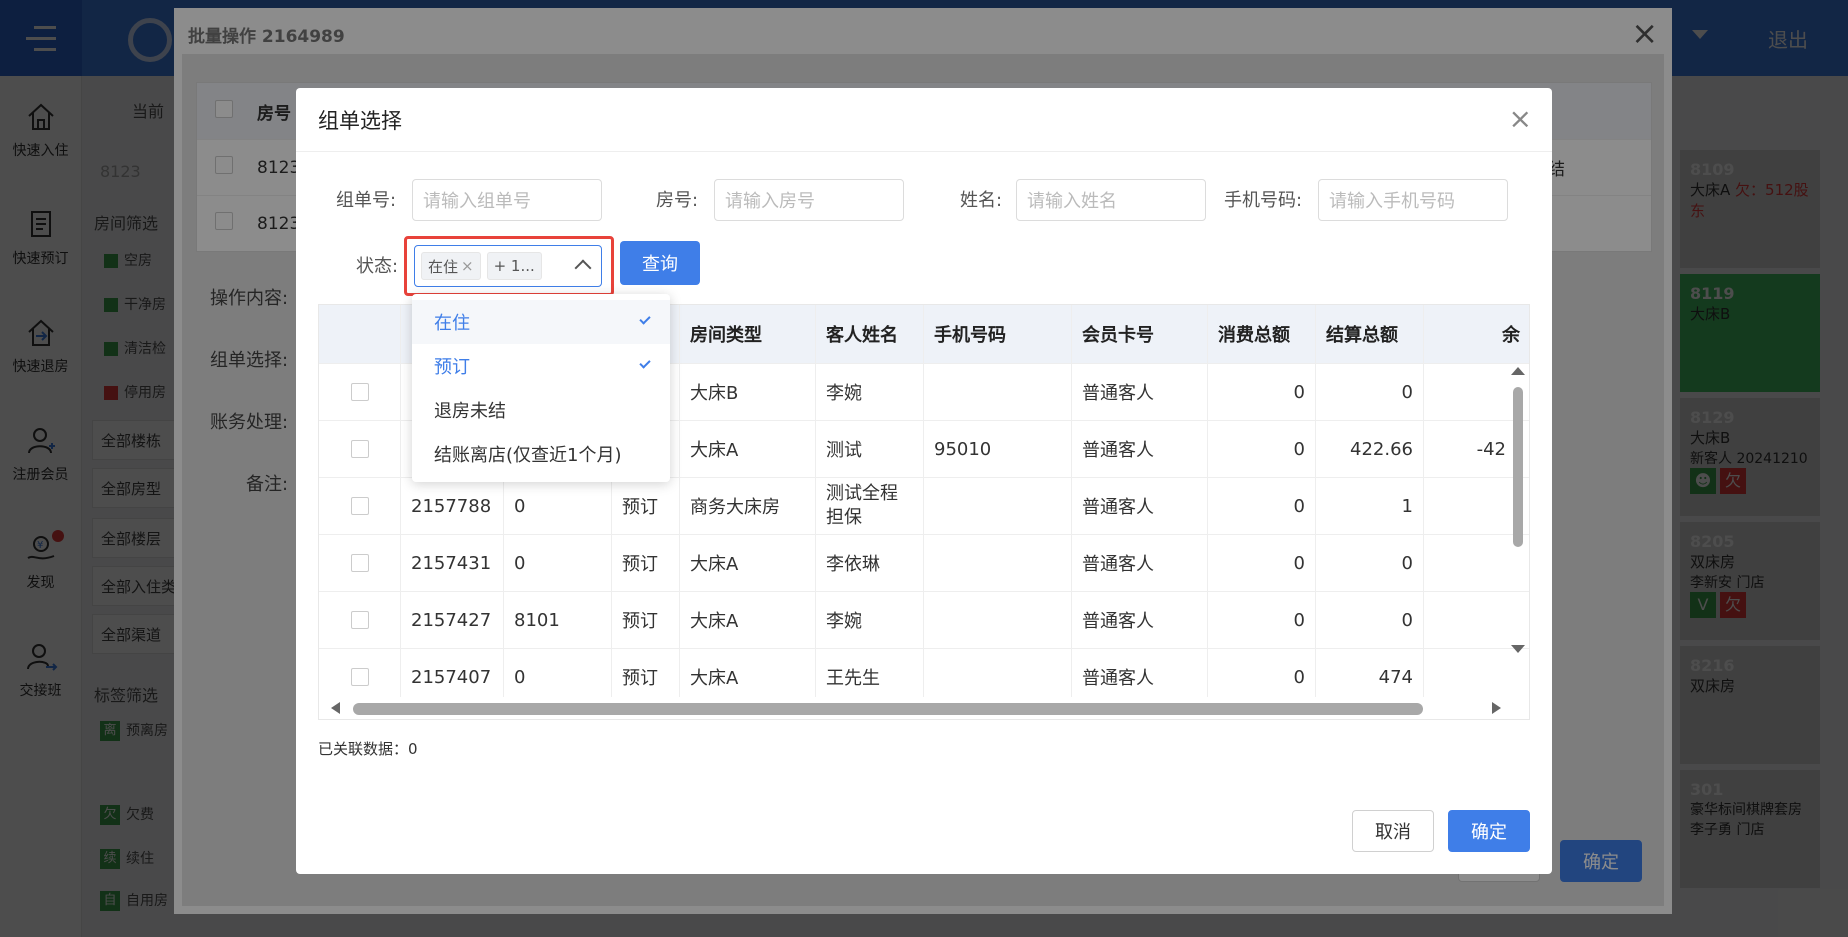  What do you see at coordinates (1518, 371) in the screenshot?
I see `scroll-up-icon` at bounding box center [1518, 371].